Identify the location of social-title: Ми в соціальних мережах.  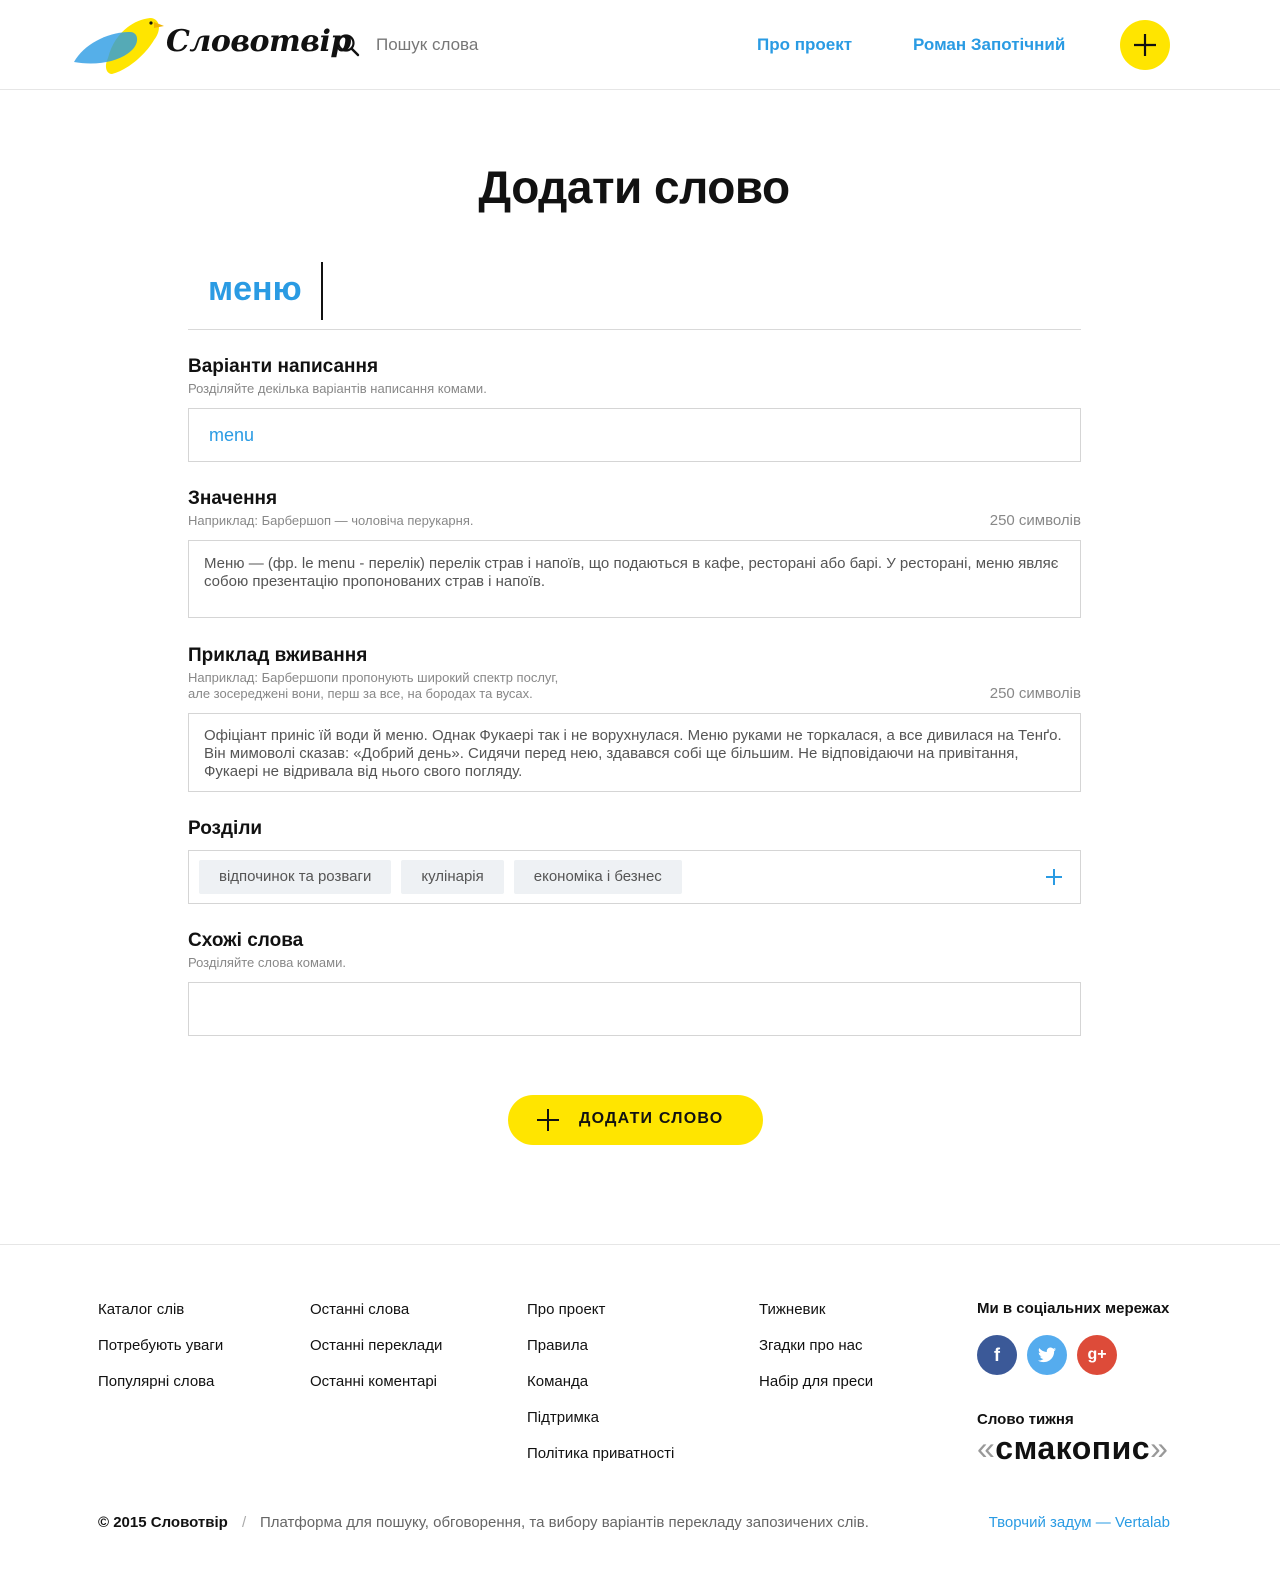
(1073, 1308).